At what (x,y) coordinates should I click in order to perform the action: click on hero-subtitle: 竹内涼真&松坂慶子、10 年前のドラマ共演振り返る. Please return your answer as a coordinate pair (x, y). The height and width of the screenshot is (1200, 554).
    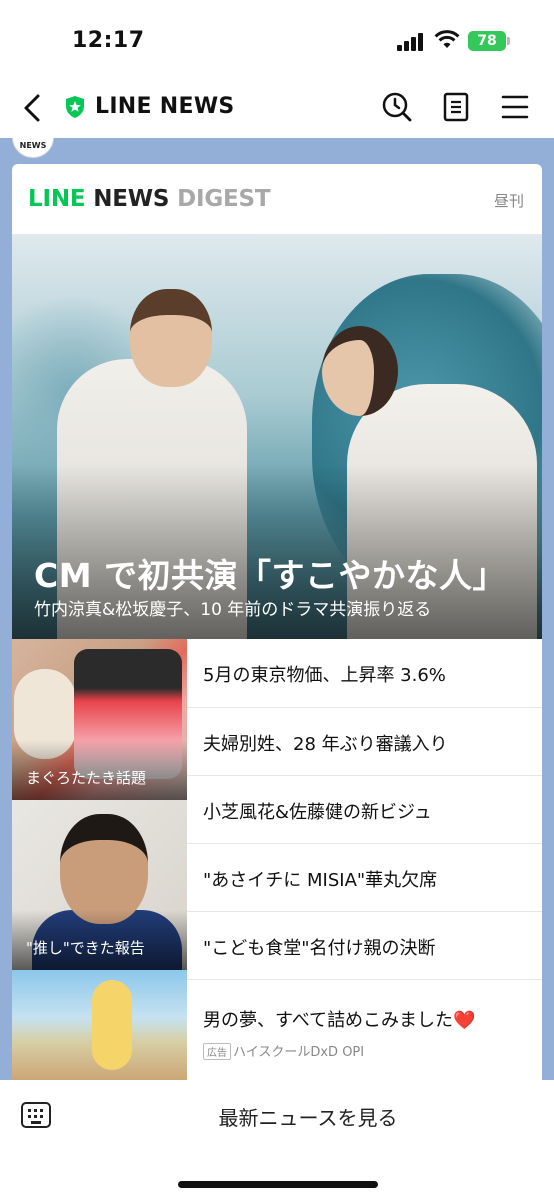
    Looking at the image, I should click on (233, 610).